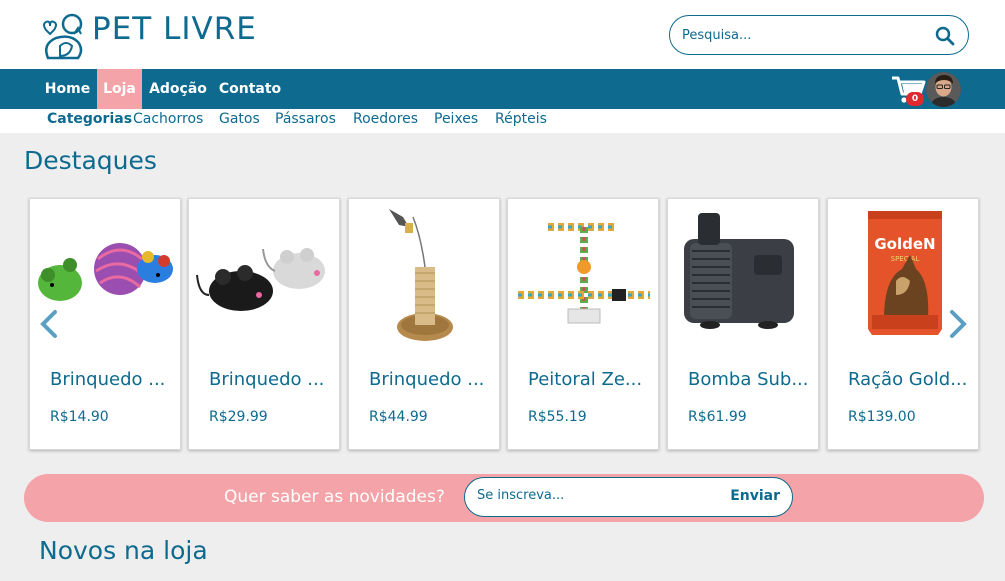 This screenshot has width=1005, height=581. Describe the element at coordinates (587, 495) in the screenshot. I see `newsletter-email-input` at that location.